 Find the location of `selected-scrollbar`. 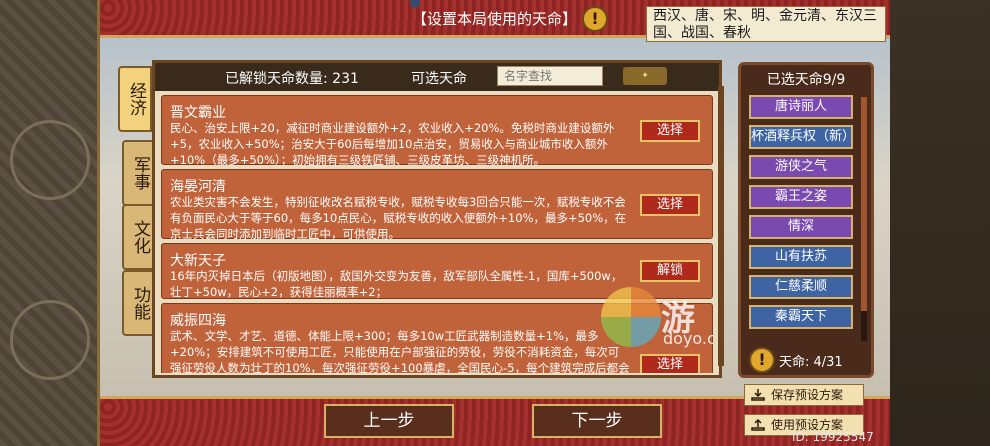

selected-scrollbar is located at coordinates (864, 219).